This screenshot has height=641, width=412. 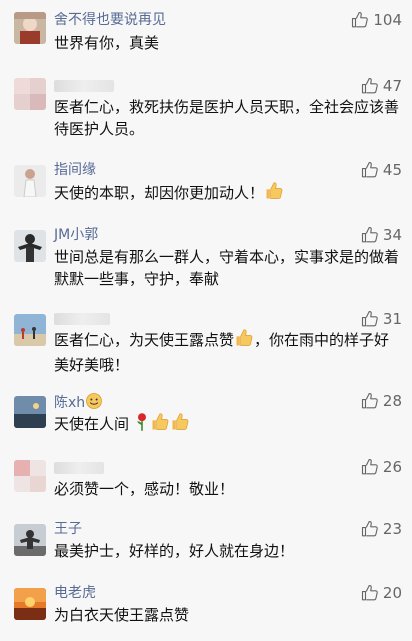 I want to click on comment-item: 医者仁心，为天使王露点赞 ，你在雨中的样子好美好美哦！ 31, so click(x=206, y=345).